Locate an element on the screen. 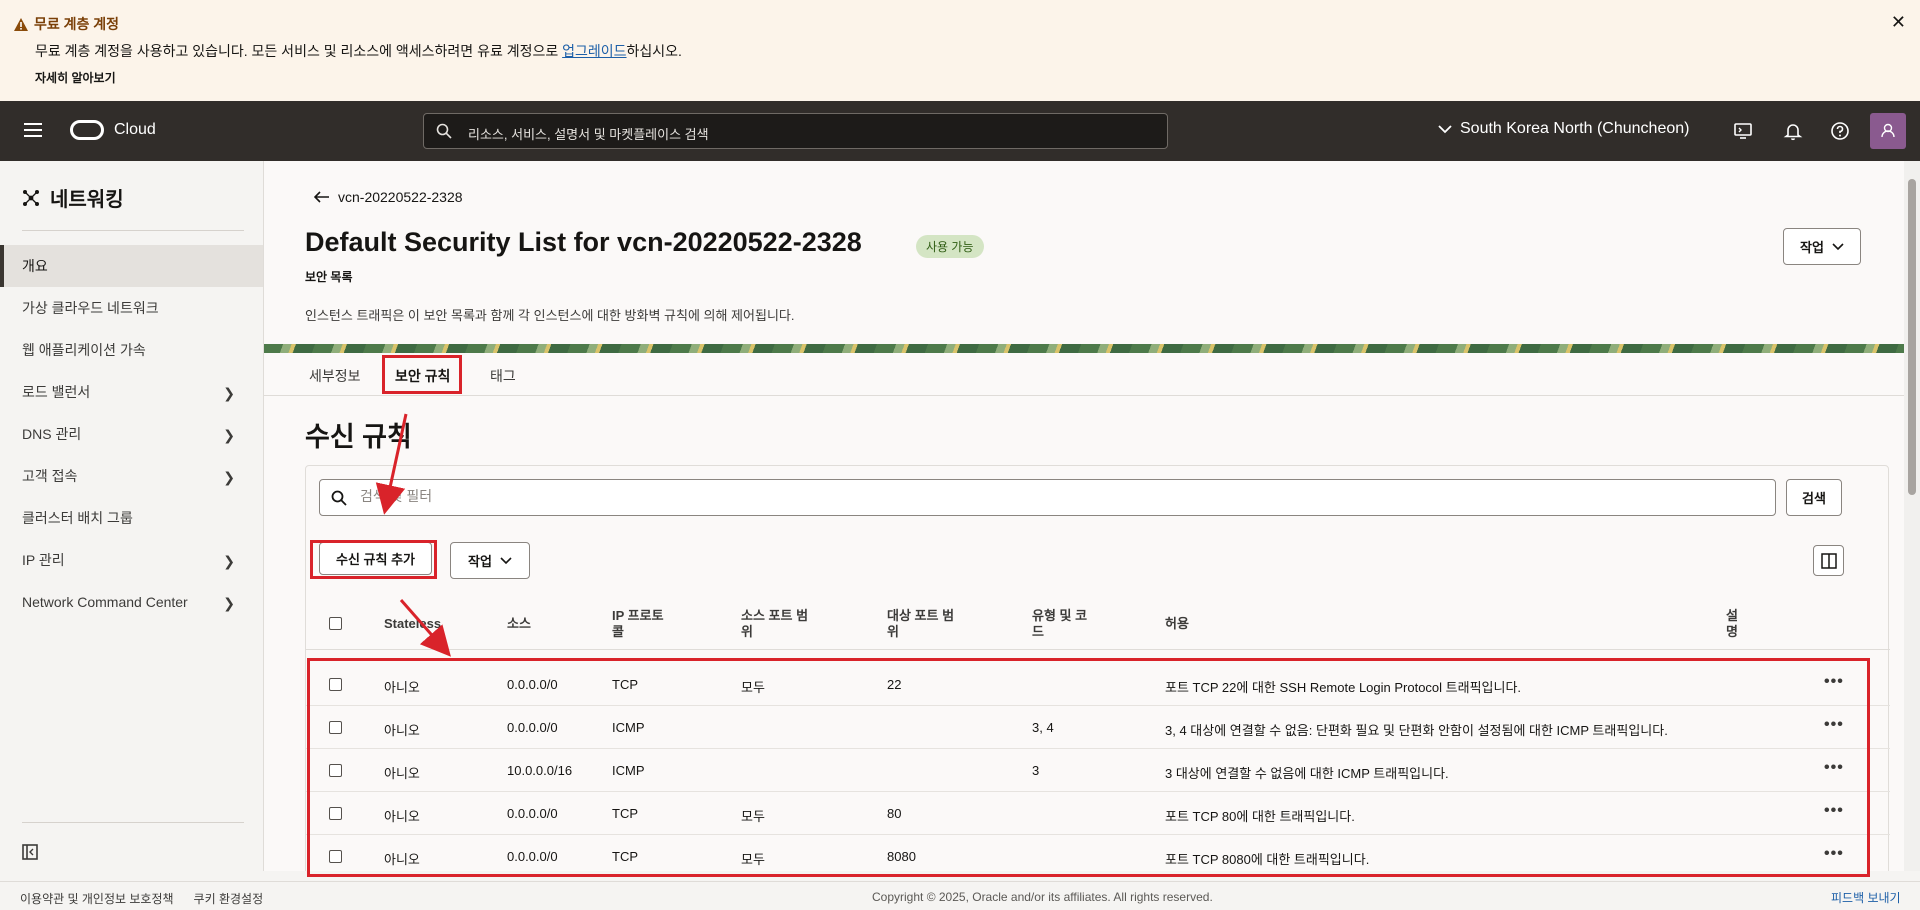 The height and width of the screenshot is (910, 1920). ingress-actions-button: 작업 is located at coordinates (490, 560).